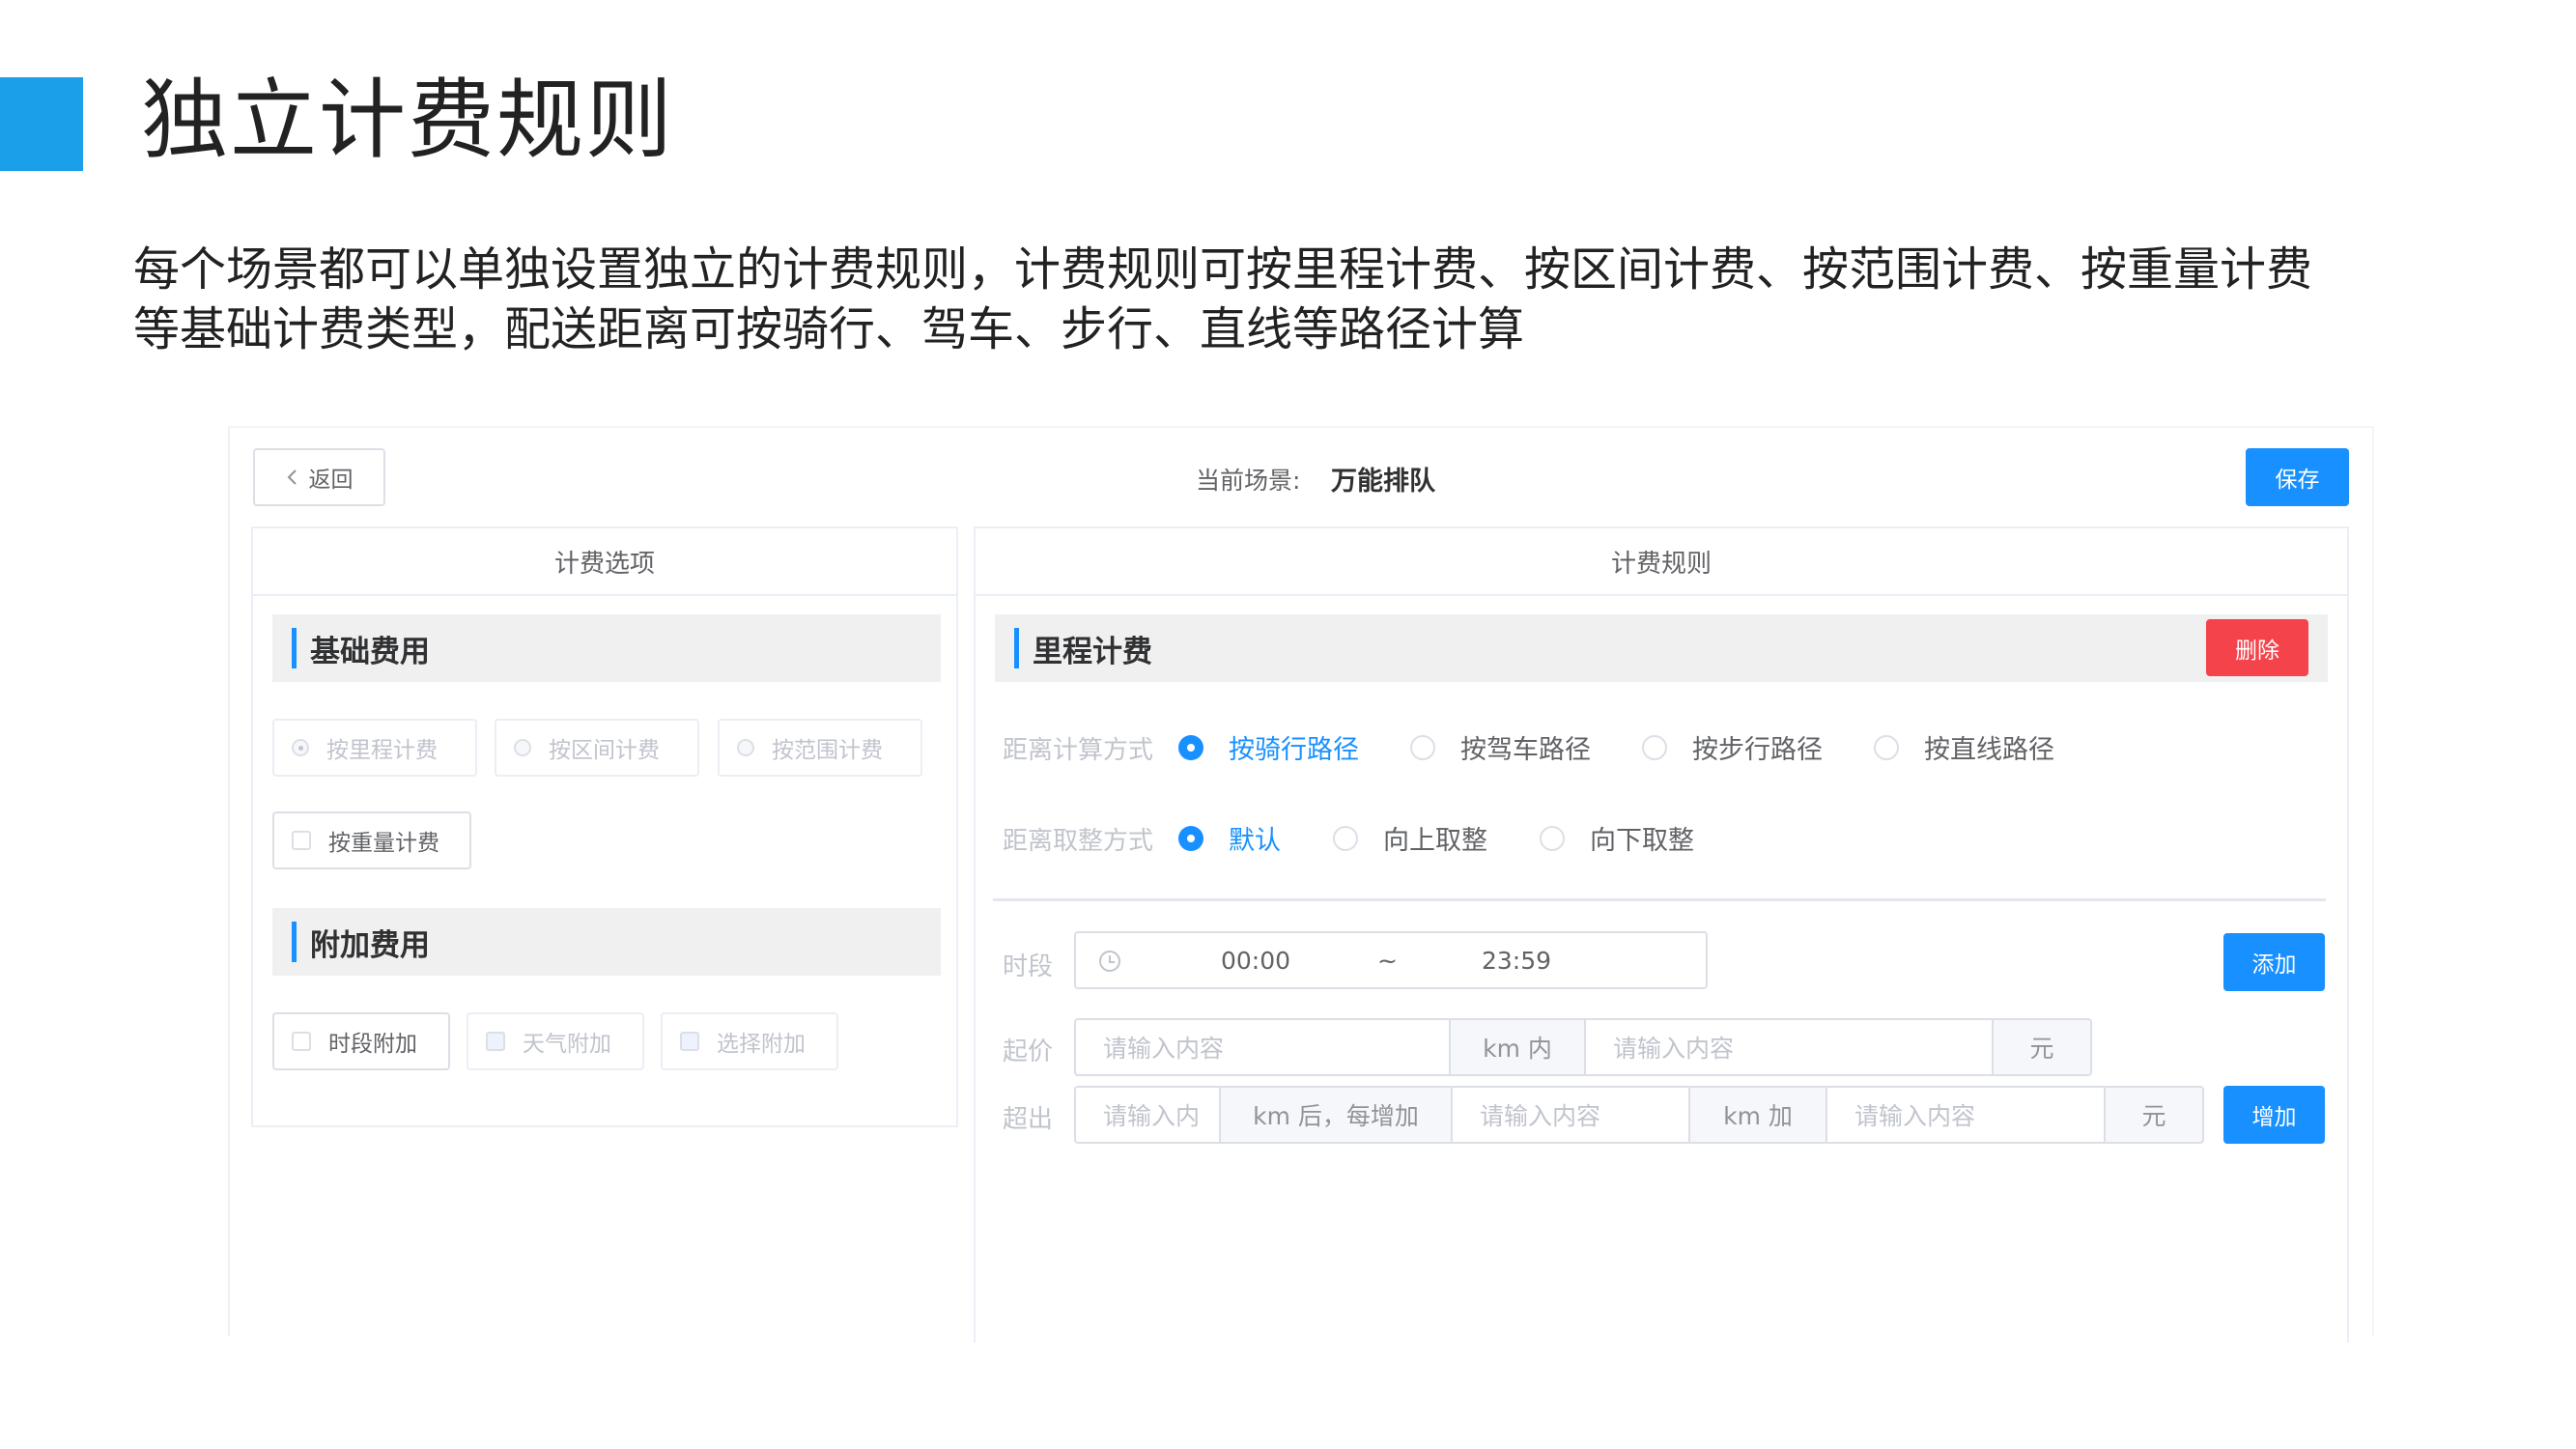 The image size is (2576, 1449). What do you see at coordinates (1336, 1115) in the screenshot?
I see `overage-distance-unit: km 后，每增加` at bounding box center [1336, 1115].